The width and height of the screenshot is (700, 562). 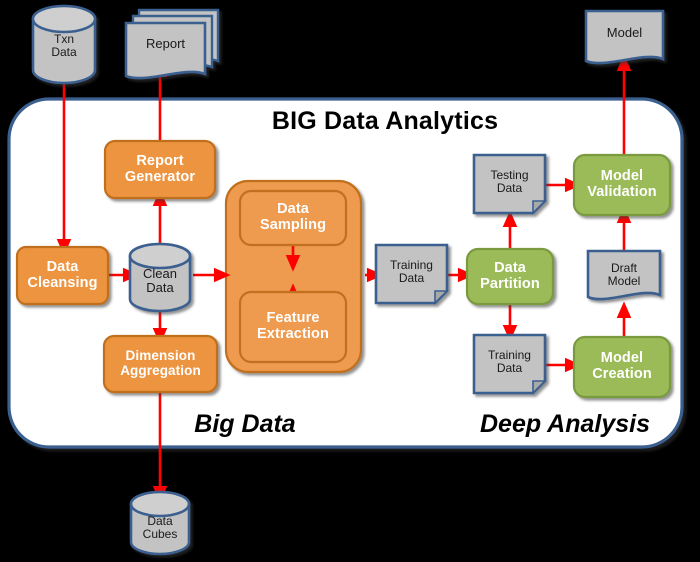 What do you see at coordinates (245, 423) in the screenshot?
I see `section-label-big-data: Big Data` at bounding box center [245, 423].